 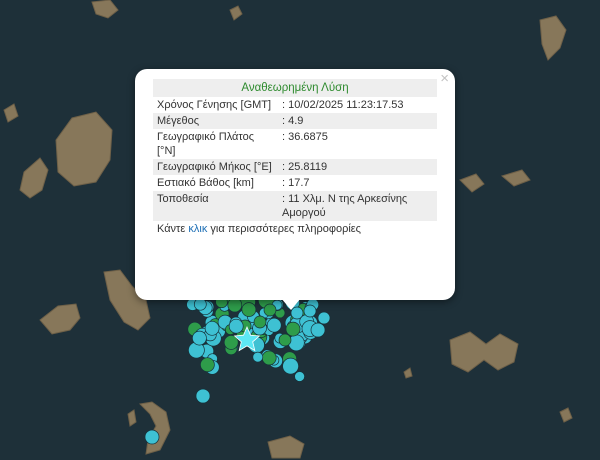 I want to click on longitude-value: : 25.8119, so click(x=356, y=167).